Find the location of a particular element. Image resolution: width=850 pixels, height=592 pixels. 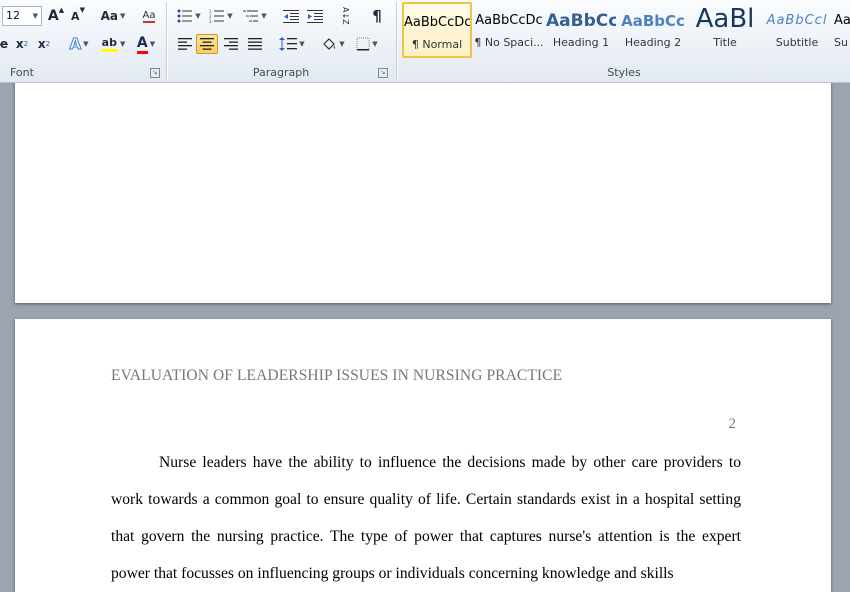

page-number: 2 is located at coordinates (732, 424).